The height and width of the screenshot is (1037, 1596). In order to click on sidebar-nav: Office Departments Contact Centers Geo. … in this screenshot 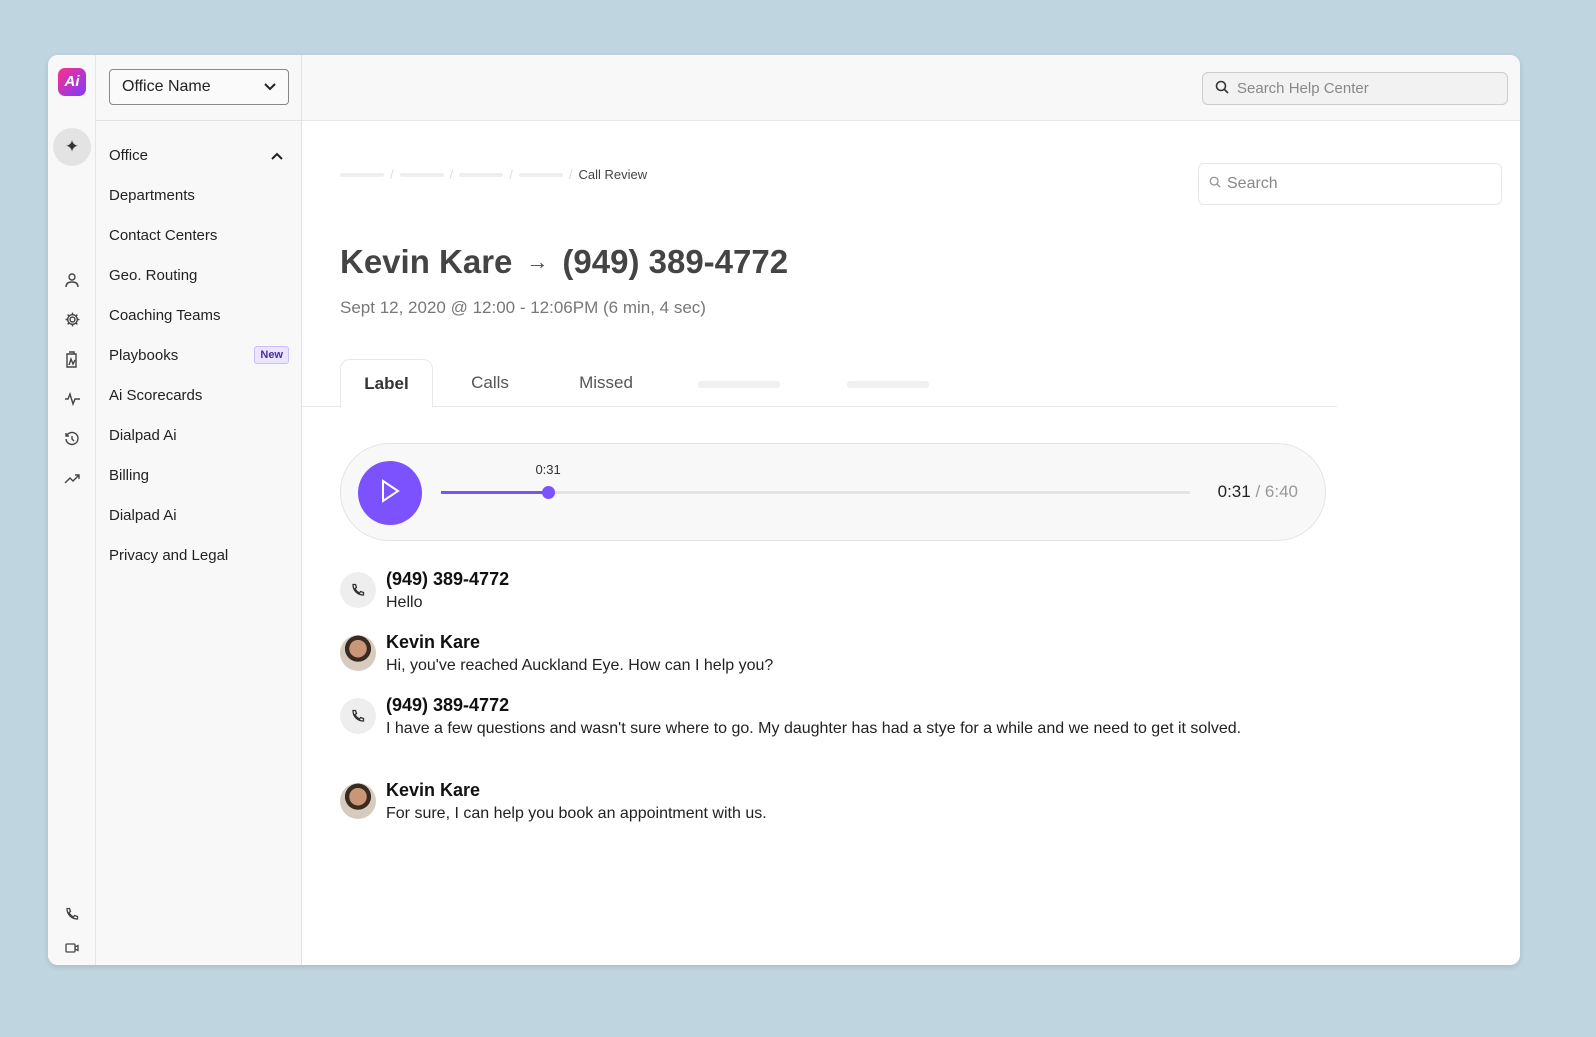, I will do `click(199, 355)`.